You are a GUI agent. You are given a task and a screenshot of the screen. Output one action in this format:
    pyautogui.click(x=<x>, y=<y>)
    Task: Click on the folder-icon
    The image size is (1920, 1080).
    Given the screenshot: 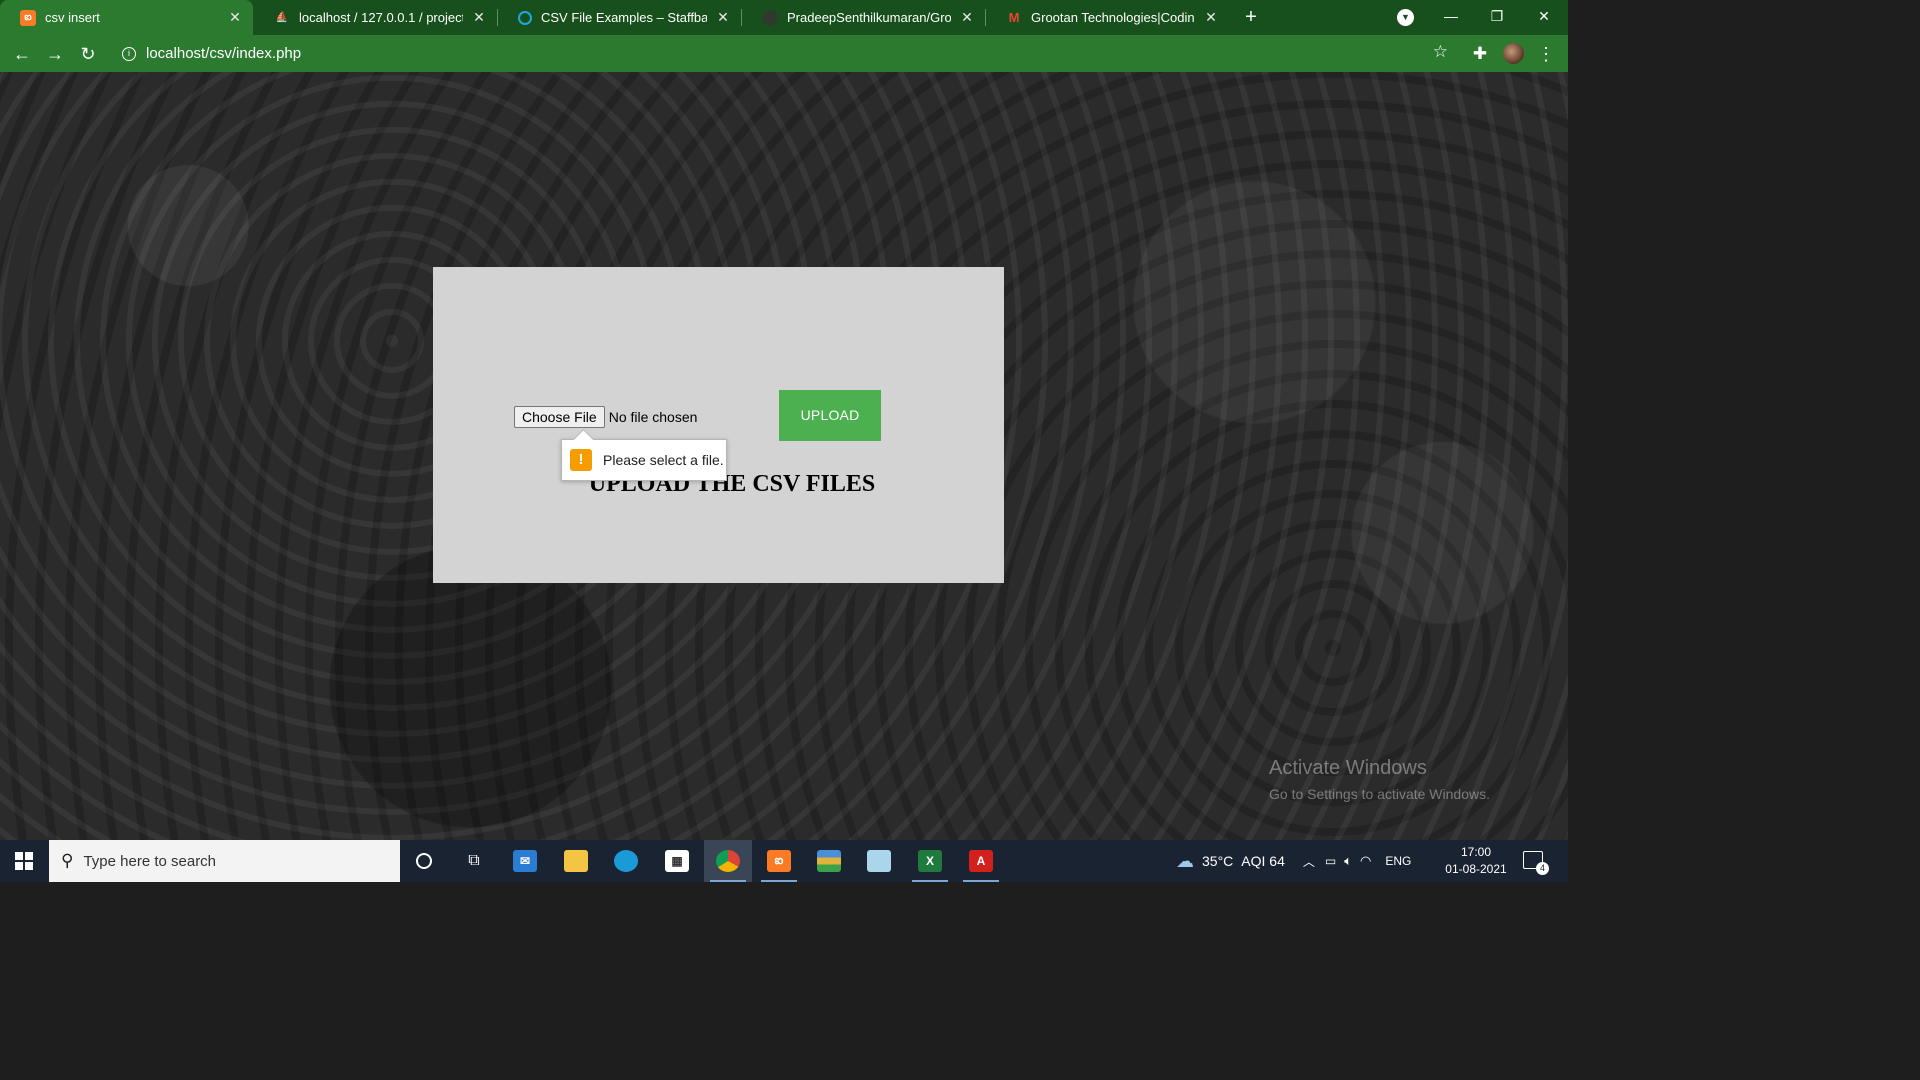 What is the action you would take?
    pyautogui.click(x=576, y=861)
    